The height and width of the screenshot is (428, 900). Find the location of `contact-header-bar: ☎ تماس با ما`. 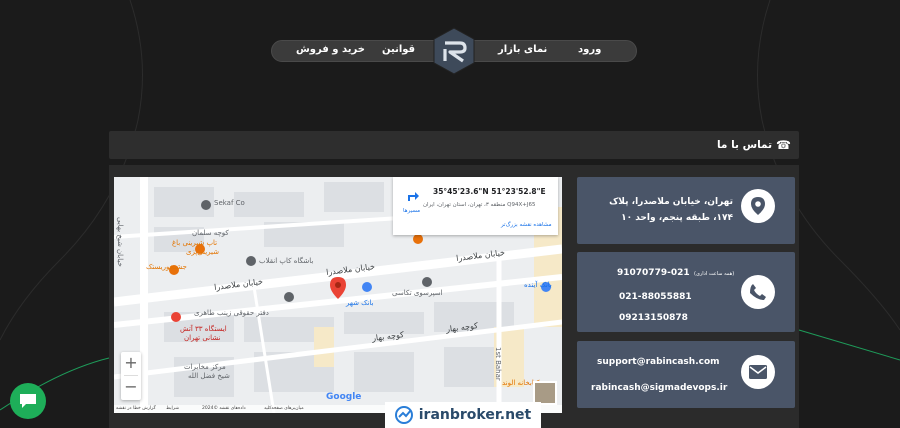

contact-header-bar: ☎ تماس با ما is located at coordinates (454, 145).